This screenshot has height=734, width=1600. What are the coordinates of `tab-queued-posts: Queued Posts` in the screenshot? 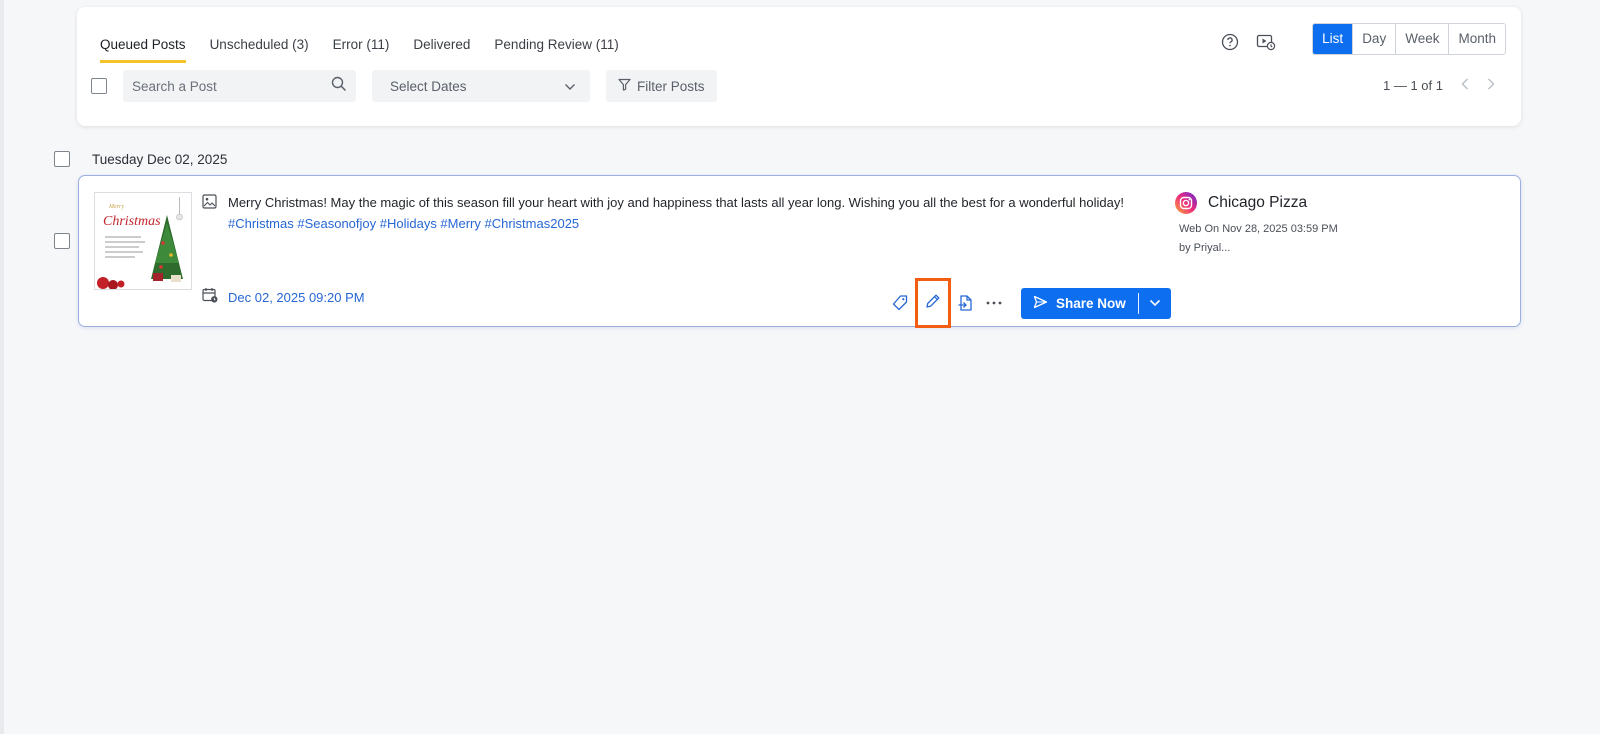 It's located at (143, 47).